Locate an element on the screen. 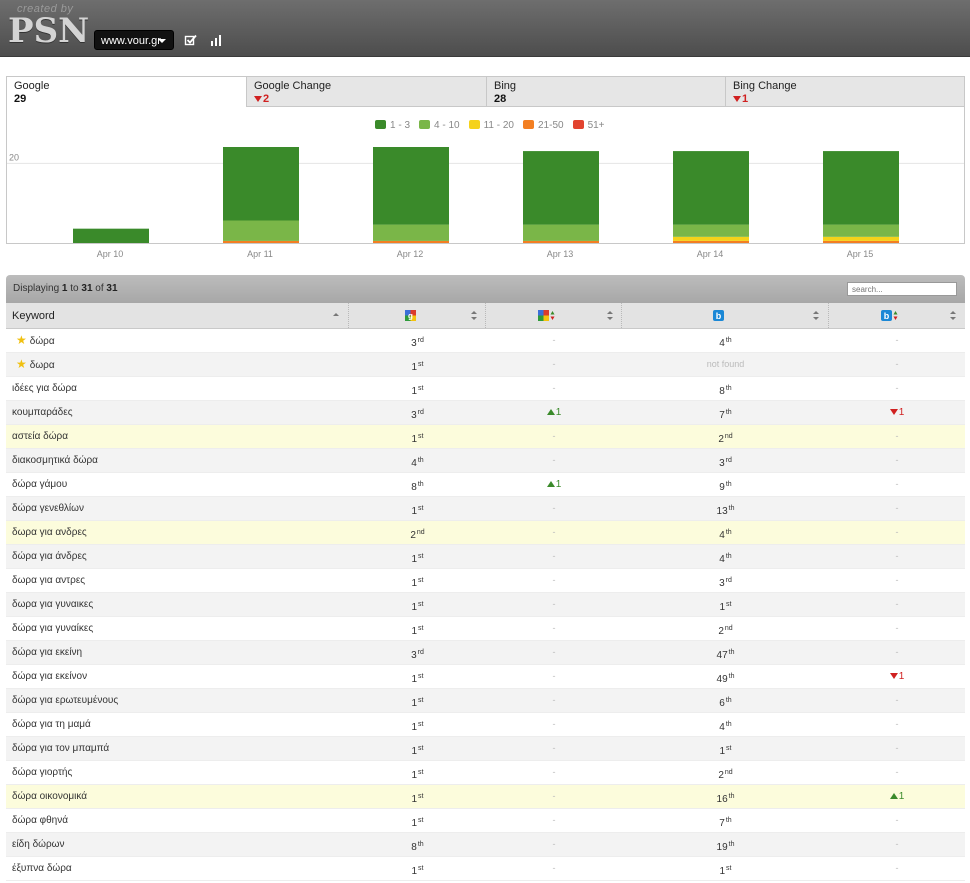 The width and height of the screenshot is (970, 883). search-input is located at coordinates (902, 289).